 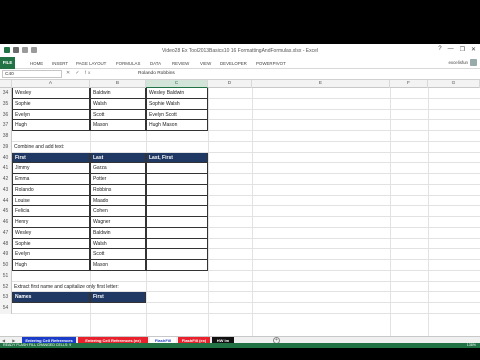 I want to click on row-header: 54, so click(x=6, y=308).